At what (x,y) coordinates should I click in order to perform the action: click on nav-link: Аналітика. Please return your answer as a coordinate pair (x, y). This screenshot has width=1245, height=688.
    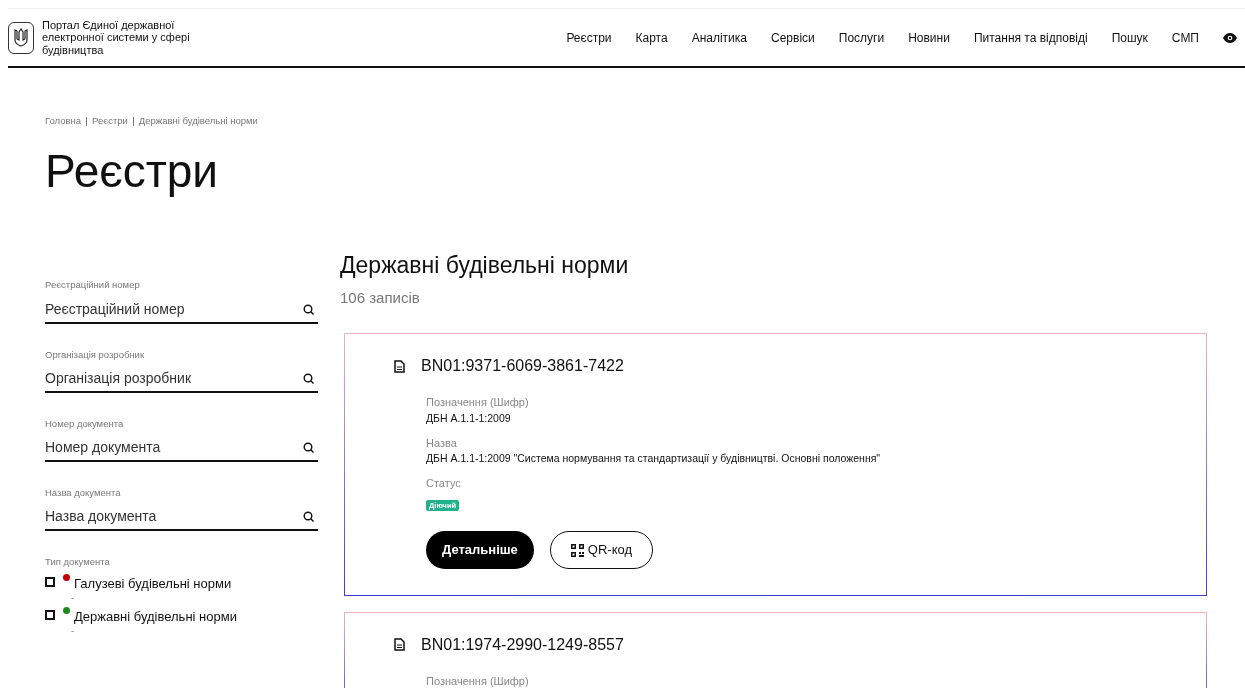
    Looking at the image, I should click on (719, 37).